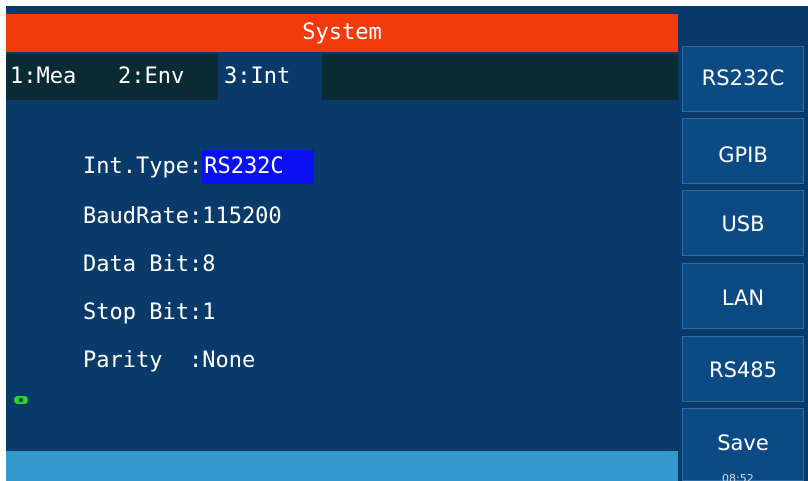  I want to click on page-title: System, so click(342, 33).